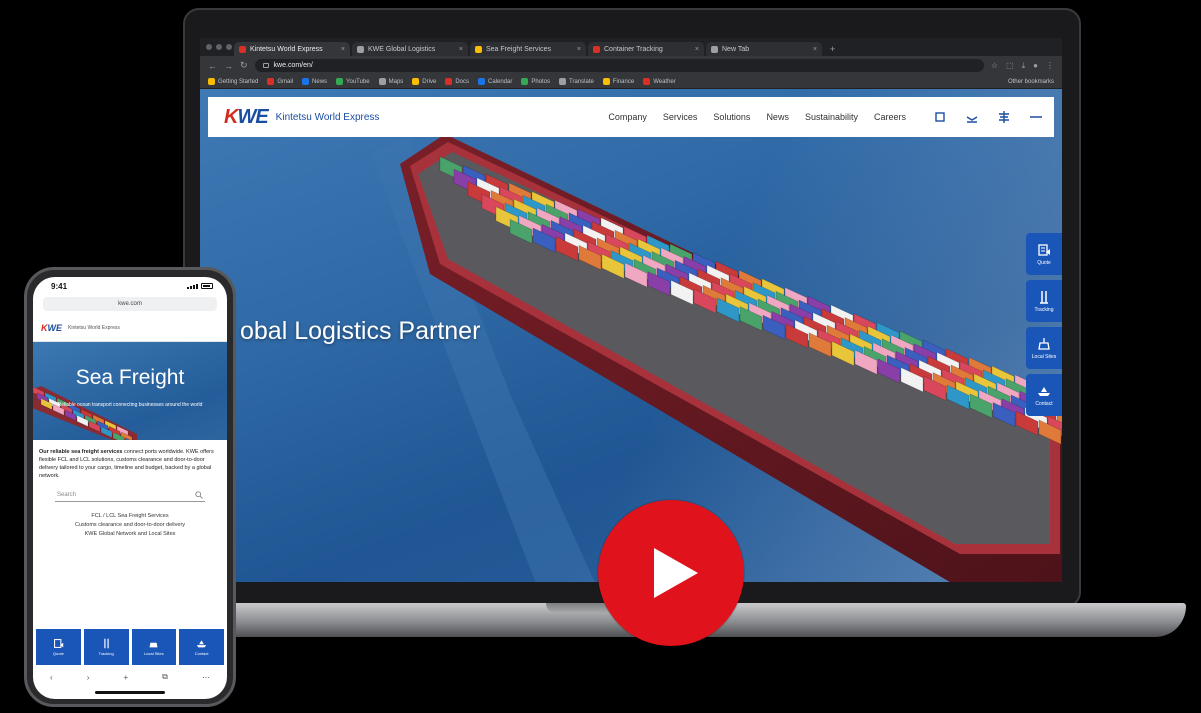 The height and width of the screenshot is (713, 1201). I want to click on star-icon: ☆, so click(994, 66).